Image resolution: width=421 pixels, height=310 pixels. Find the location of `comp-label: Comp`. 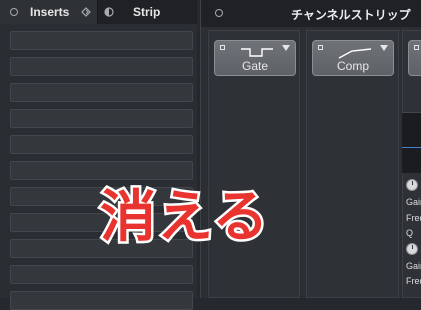

comp-label: Comp is located at coordinates (352, 66).